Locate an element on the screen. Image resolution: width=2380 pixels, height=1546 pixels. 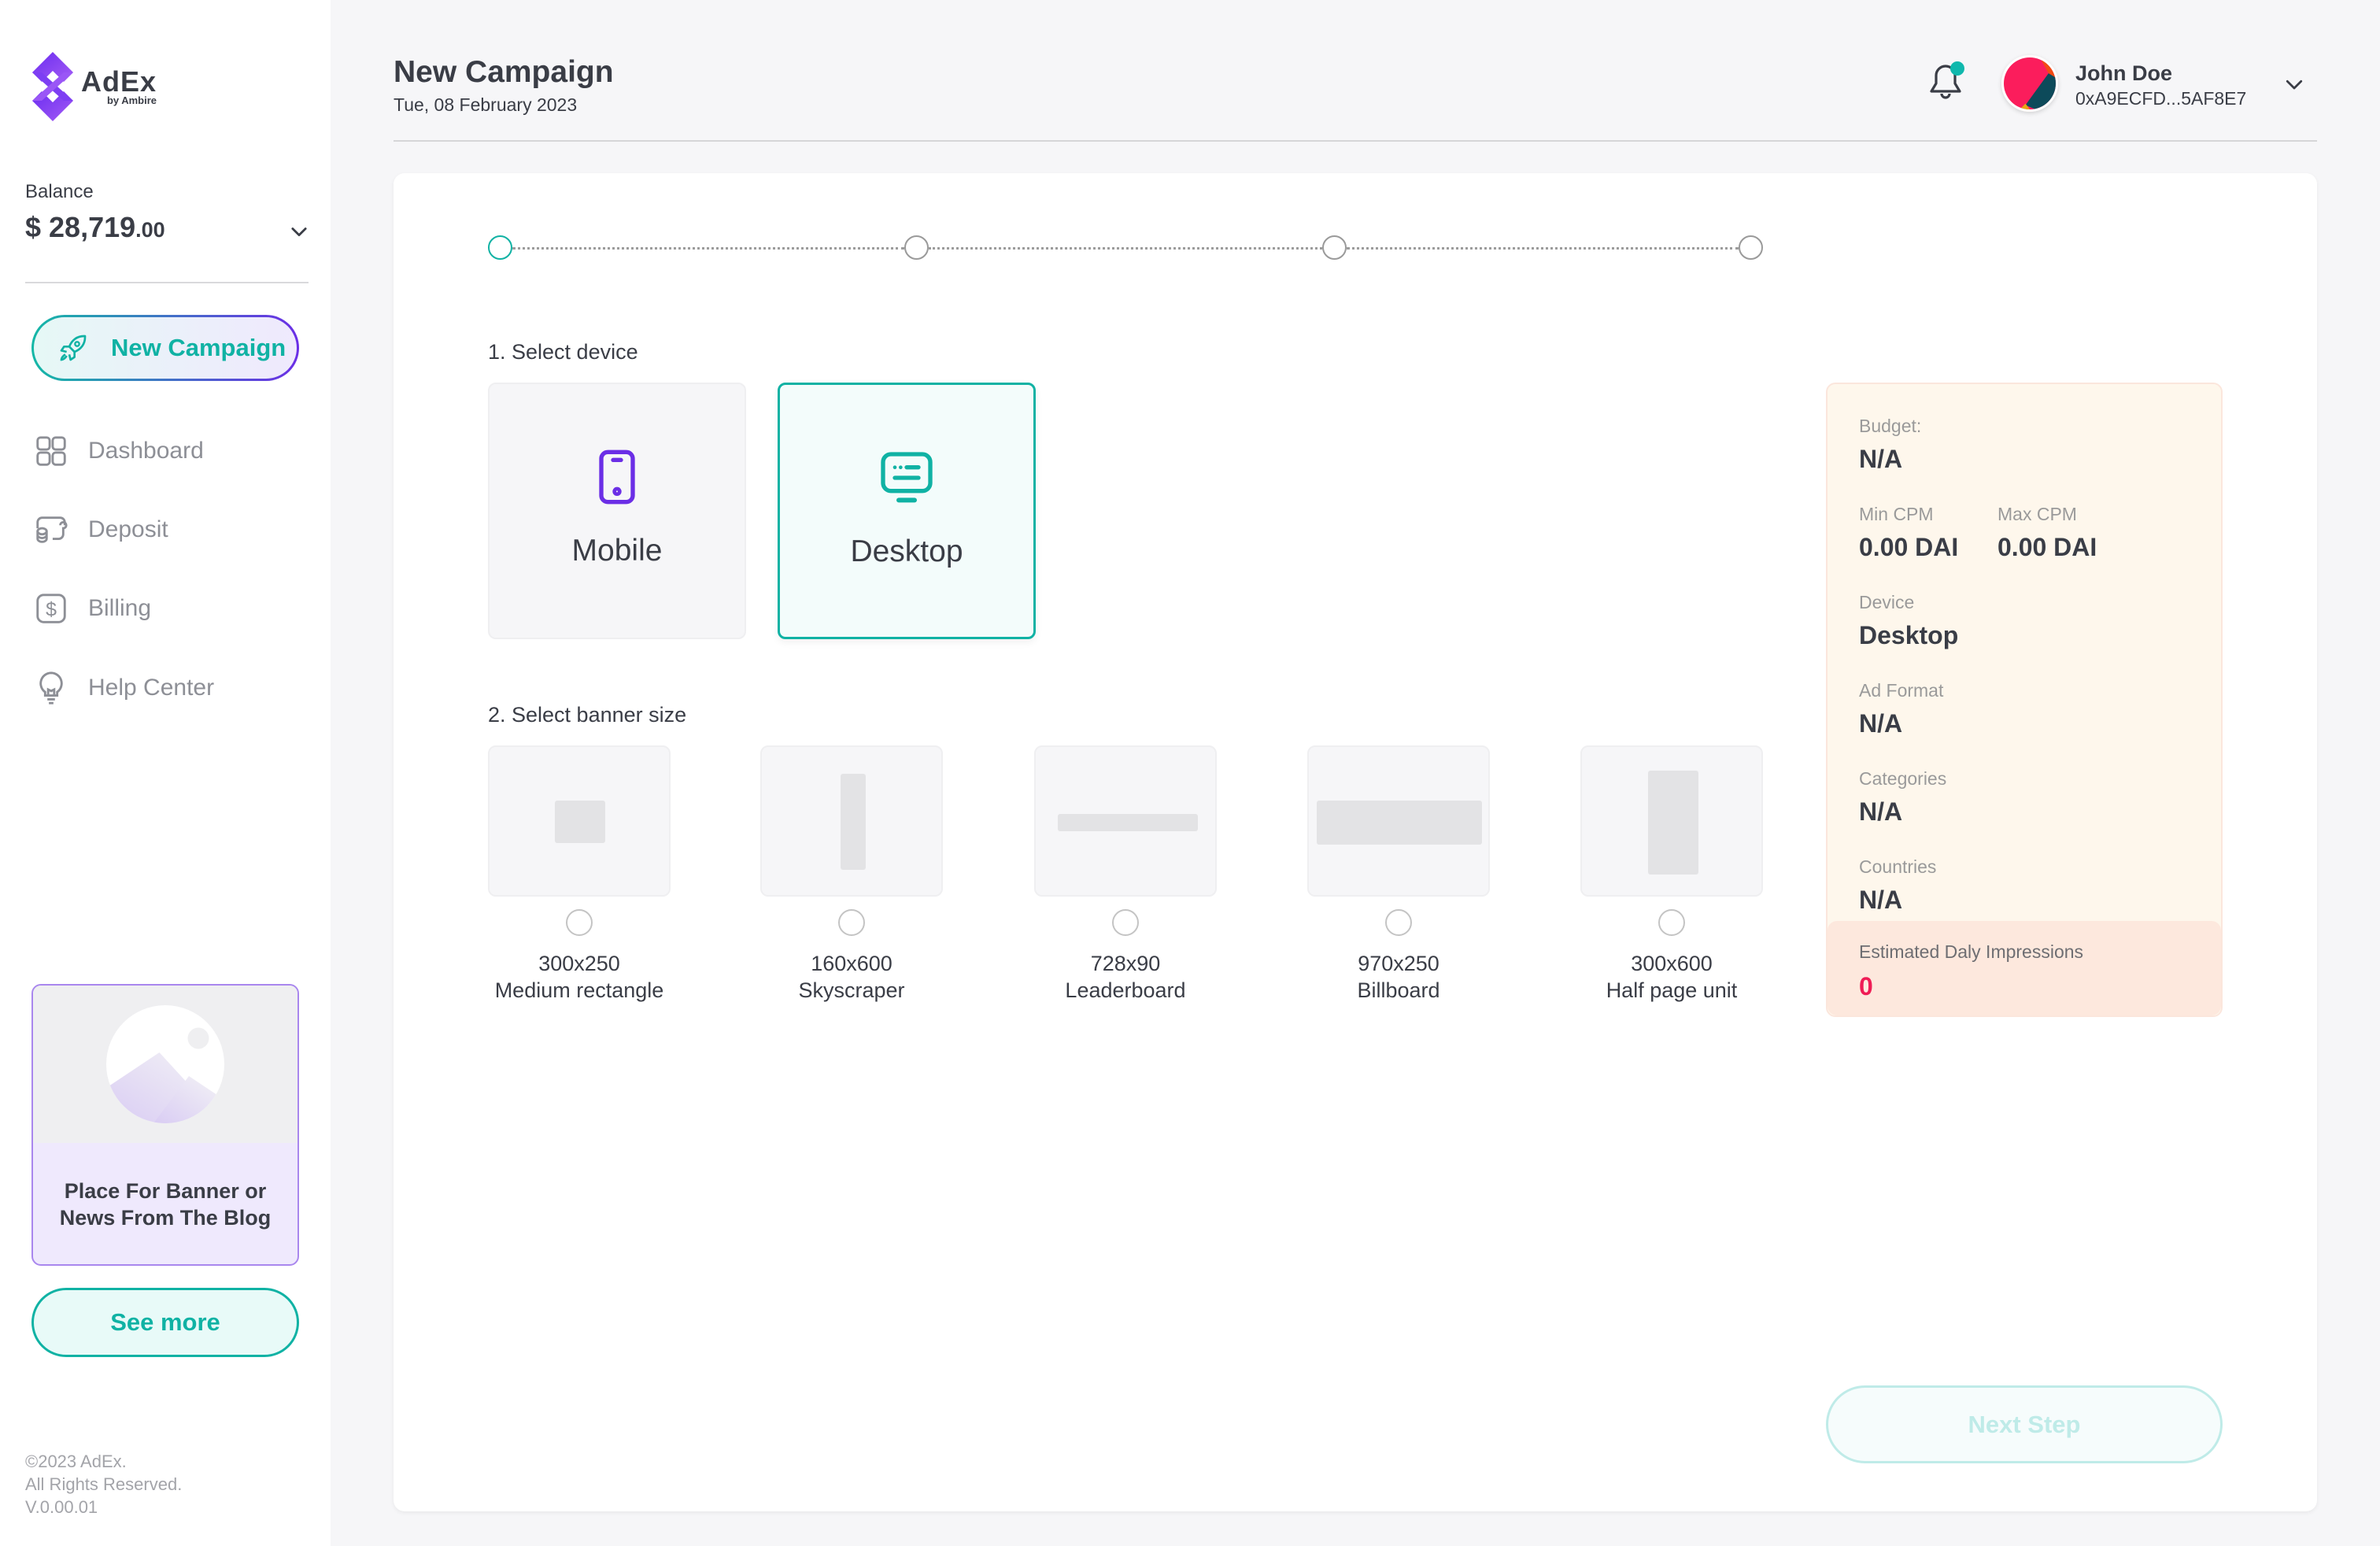
summary-label: Budget: is located at coordinates (1890, 426).